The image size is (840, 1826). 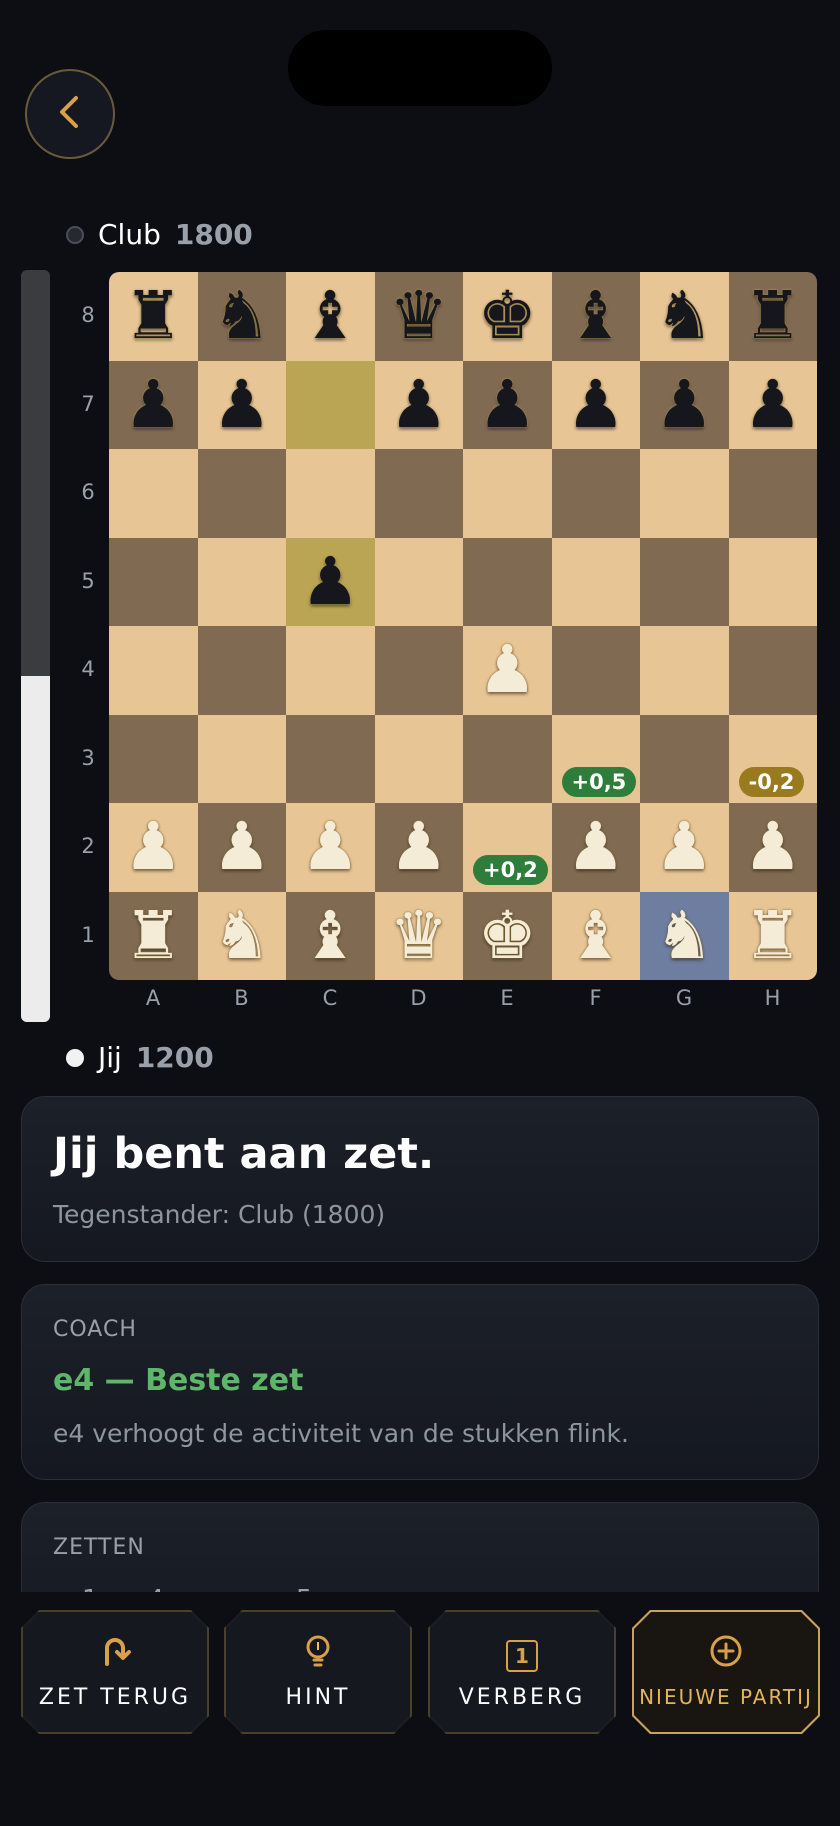 I want to click on square-g2: ♟, so click(x=684, y=847).